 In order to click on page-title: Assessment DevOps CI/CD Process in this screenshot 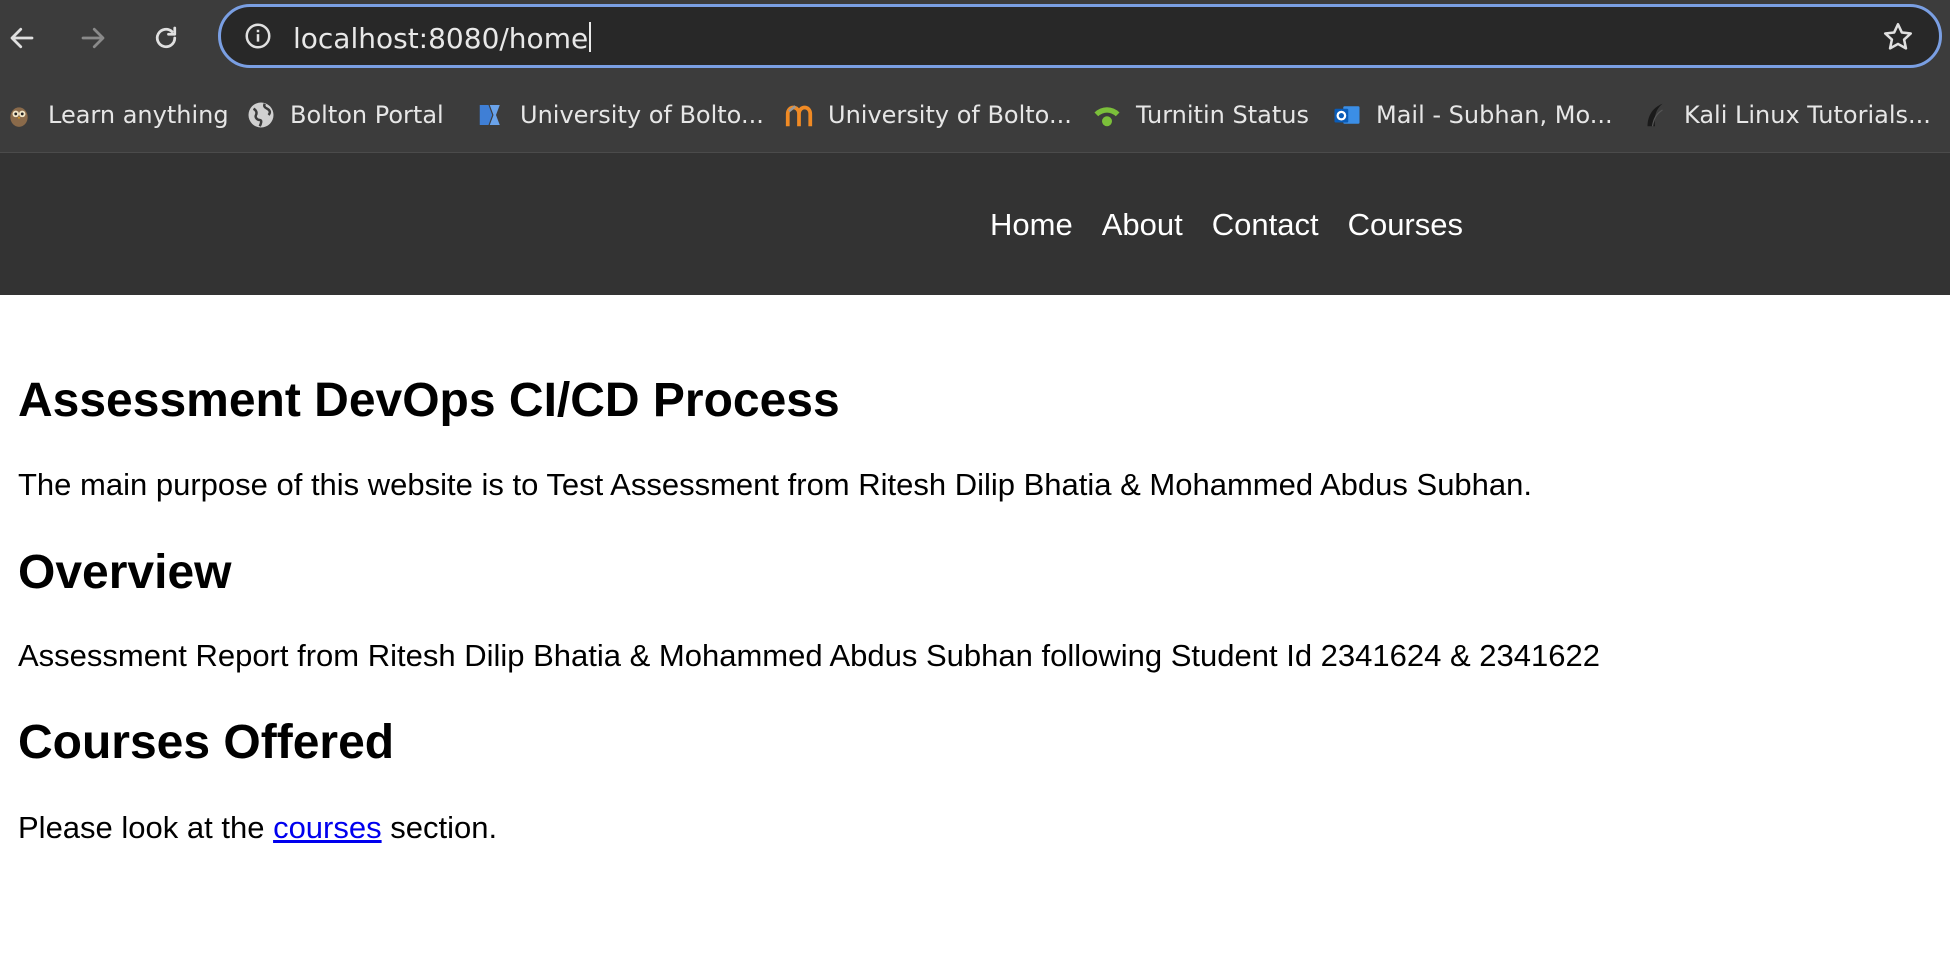, I will do `click(429, 400)`.